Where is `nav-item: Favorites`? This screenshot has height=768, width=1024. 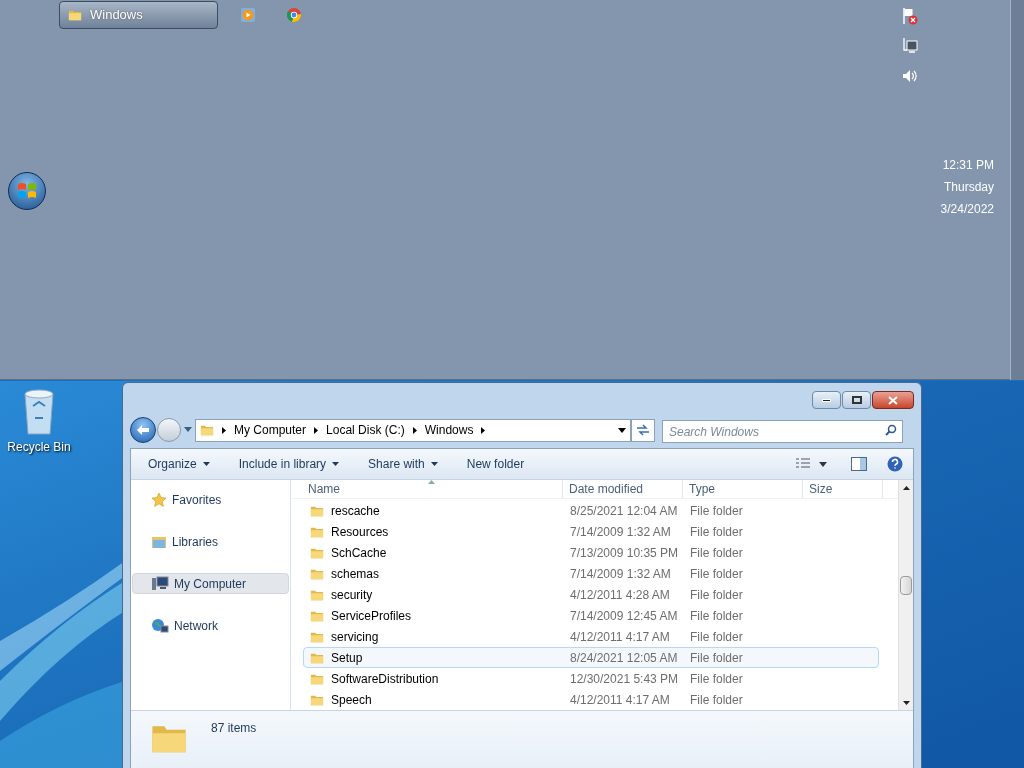 nav-item: Favorites is located at coordinates (210, 499).